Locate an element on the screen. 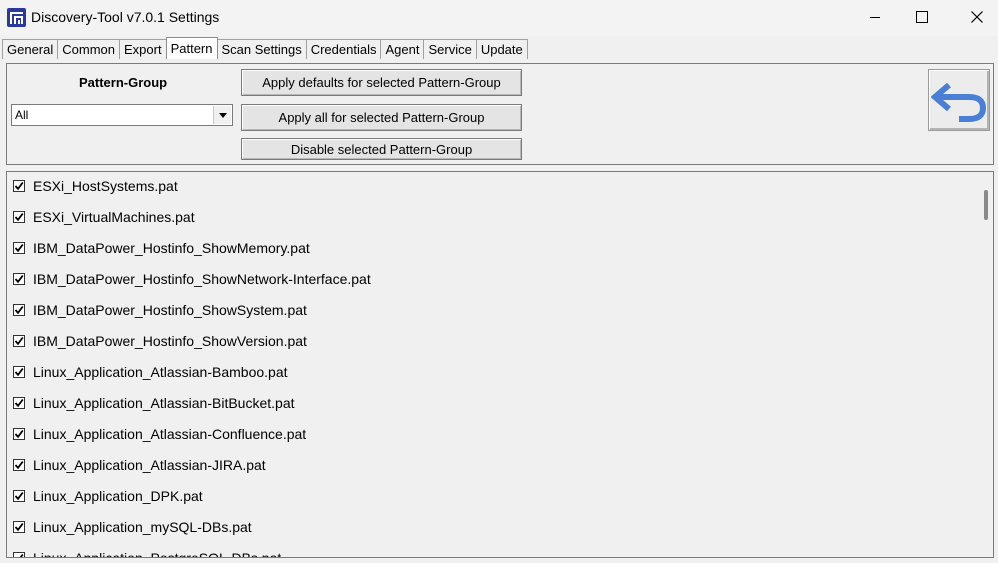  undo-arrow-icon is located at coordinates (959, 102).